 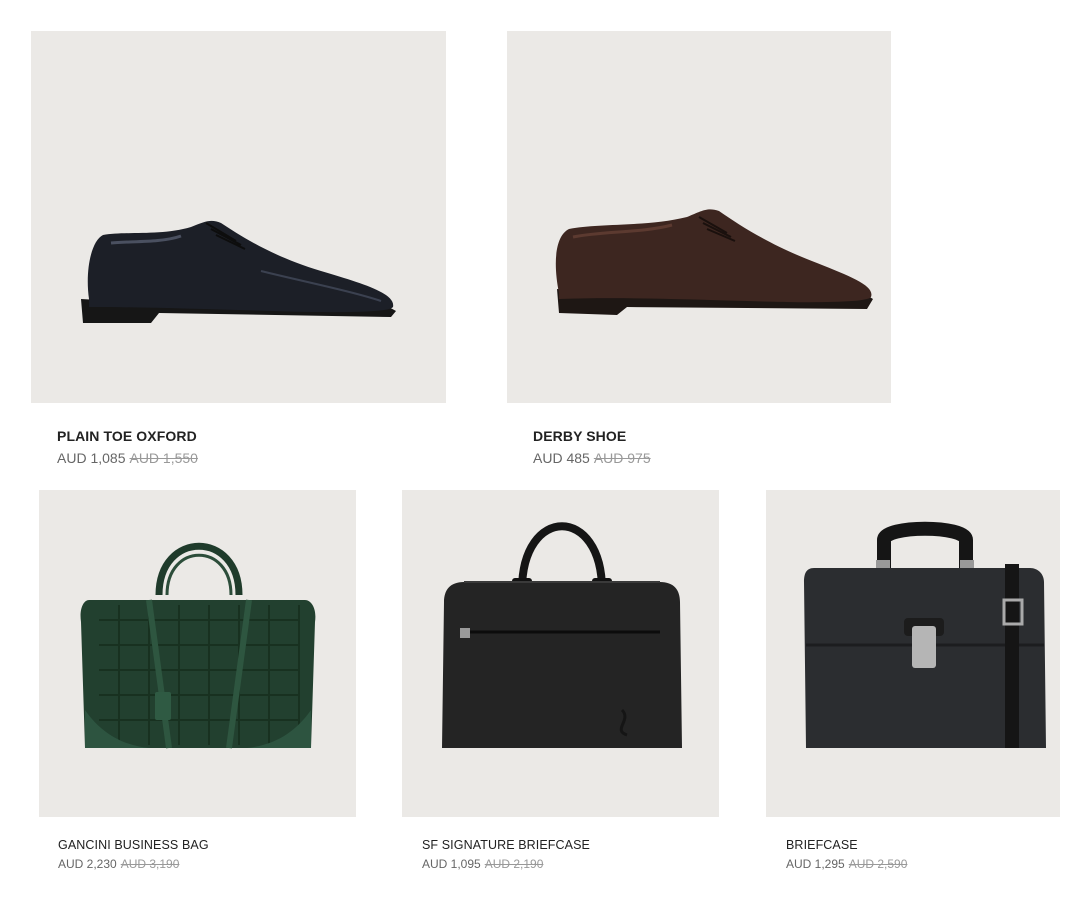 What do you see at coordinates (925, 634) in the screenshot?
I see `black-flap-briefcase-image` at bounding box center [925, 634].